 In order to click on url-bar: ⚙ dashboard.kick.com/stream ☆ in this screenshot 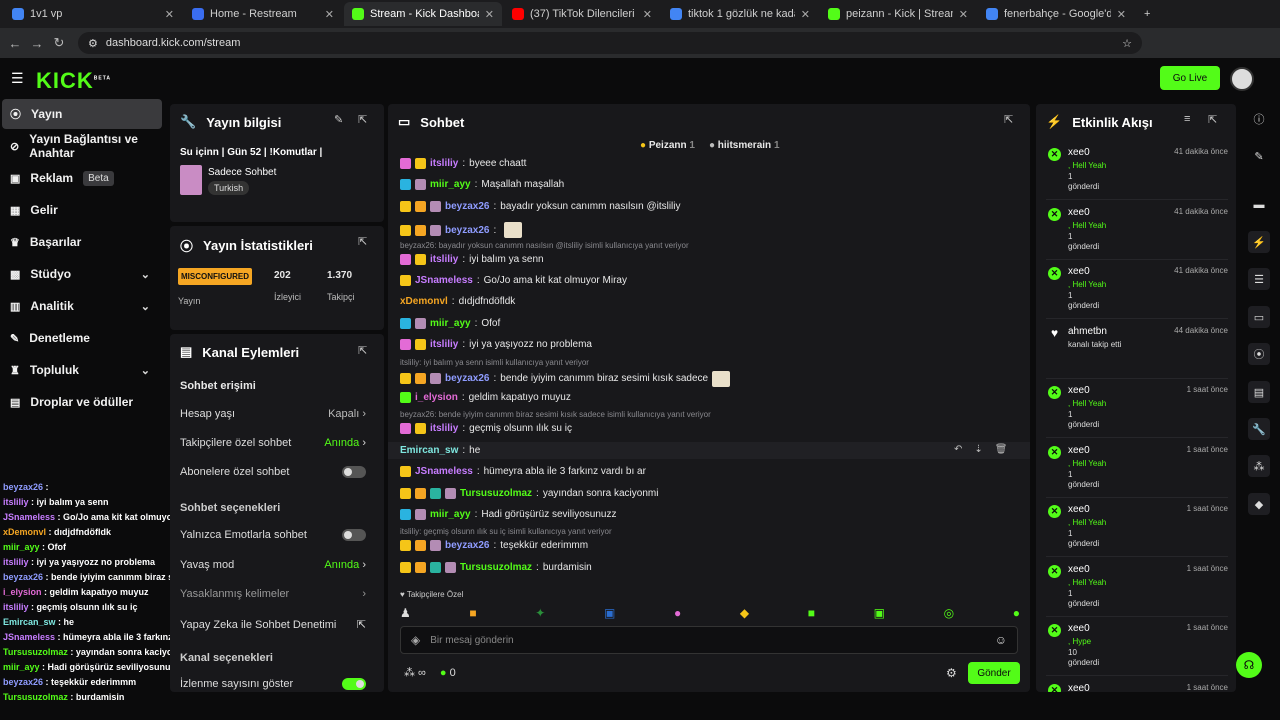, I will do `click(610, 43)`.